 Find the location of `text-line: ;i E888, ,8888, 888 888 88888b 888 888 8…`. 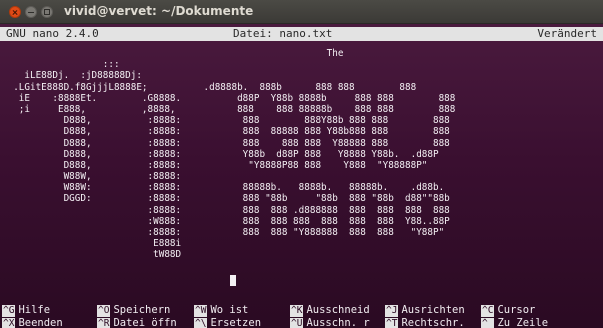

text-line: ;i E888, ,8888, 888 888 88888b 888 888 8… is located at coordinates (229, 109).